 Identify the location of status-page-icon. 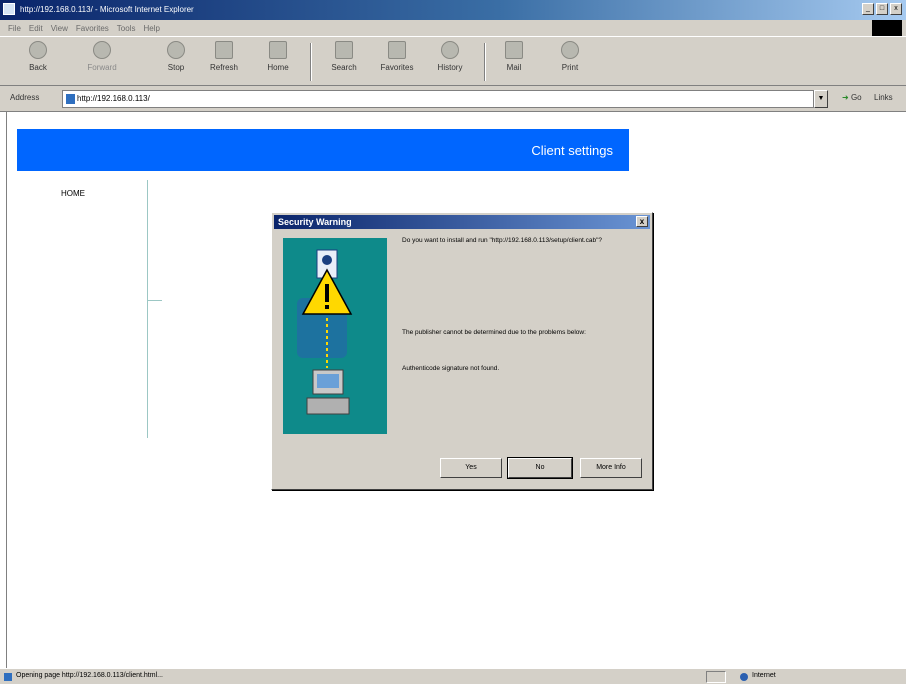
(8, 677).